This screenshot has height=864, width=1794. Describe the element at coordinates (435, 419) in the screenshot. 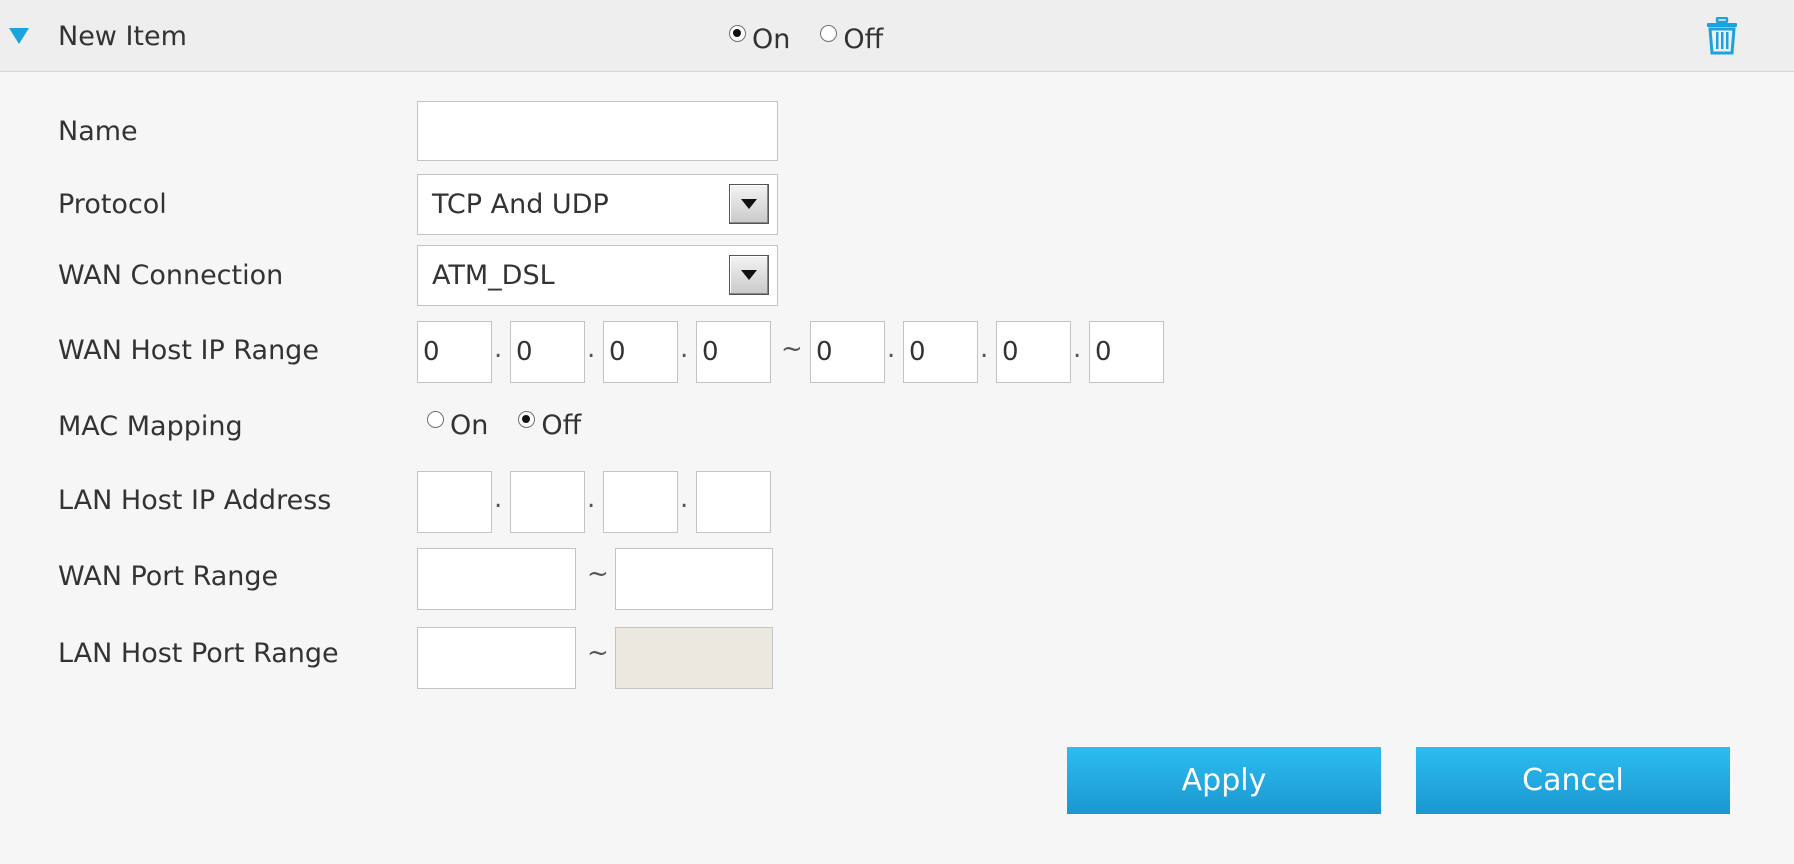

I see `mac-mapping-on-radio` at that location.